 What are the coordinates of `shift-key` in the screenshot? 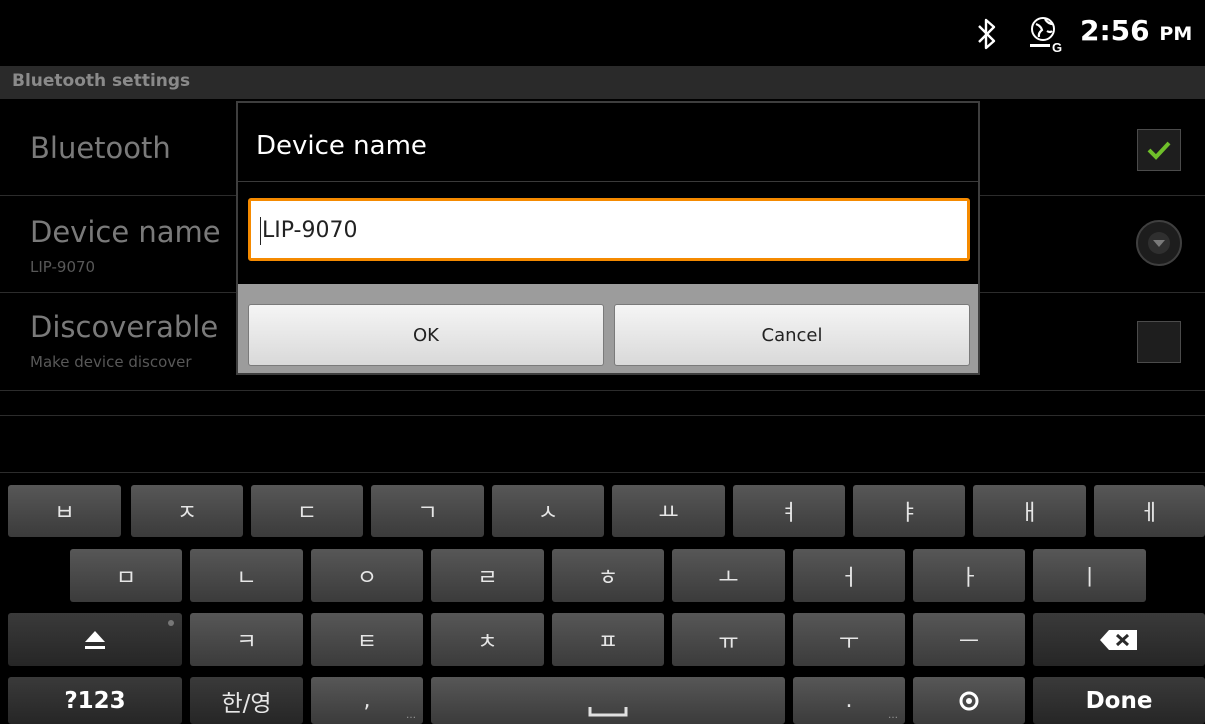 It's located at (95, 639).